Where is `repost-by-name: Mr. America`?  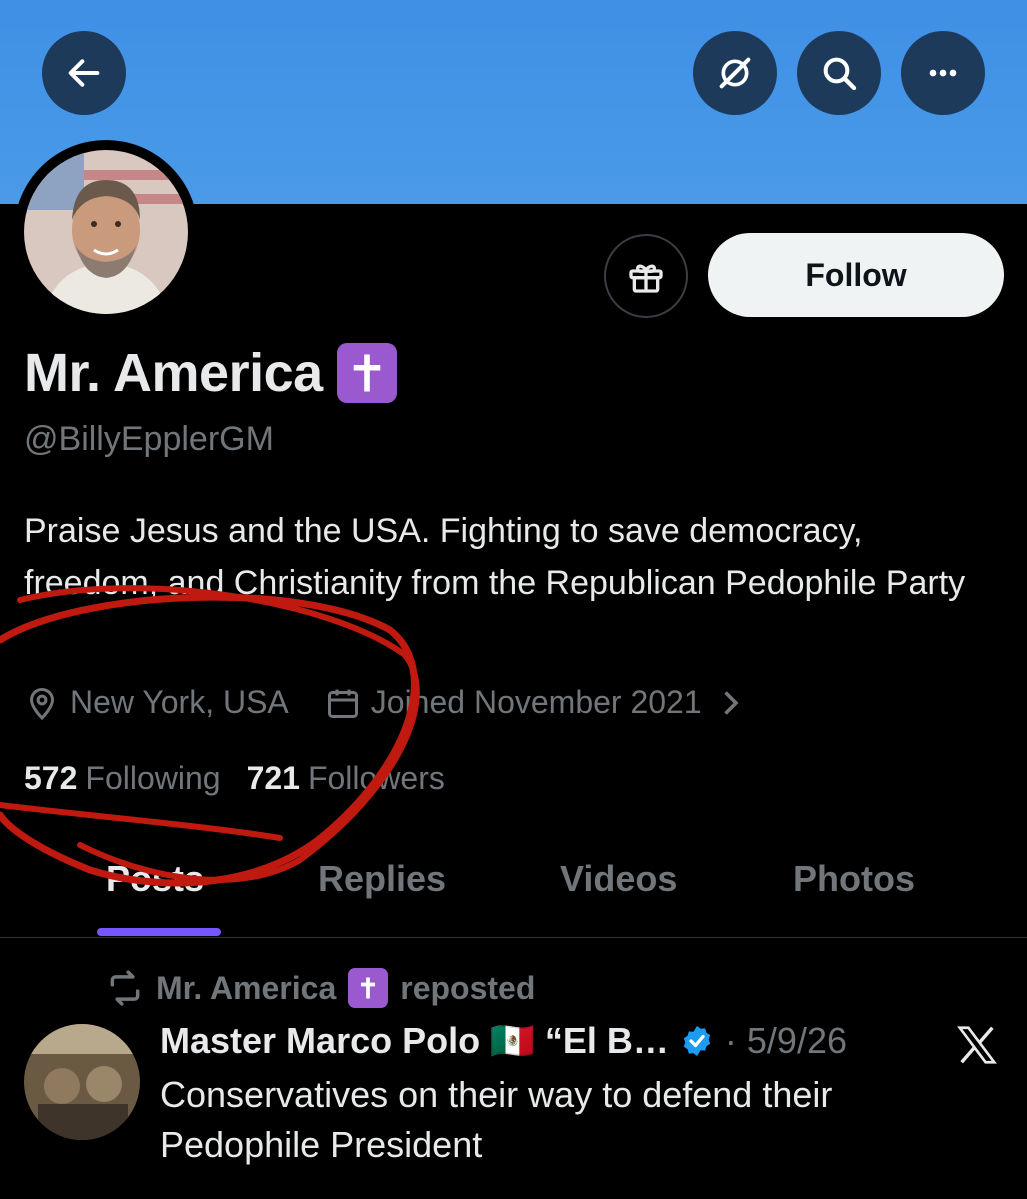 repost-by-name: Mr. America is located at coordinates (246, 988).